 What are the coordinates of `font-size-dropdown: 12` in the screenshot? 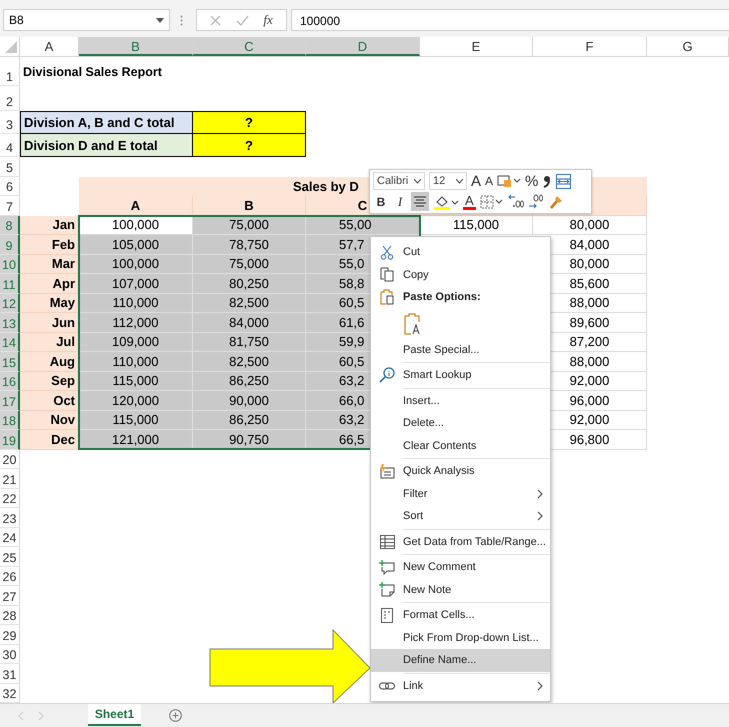 It's located at (448, 181).